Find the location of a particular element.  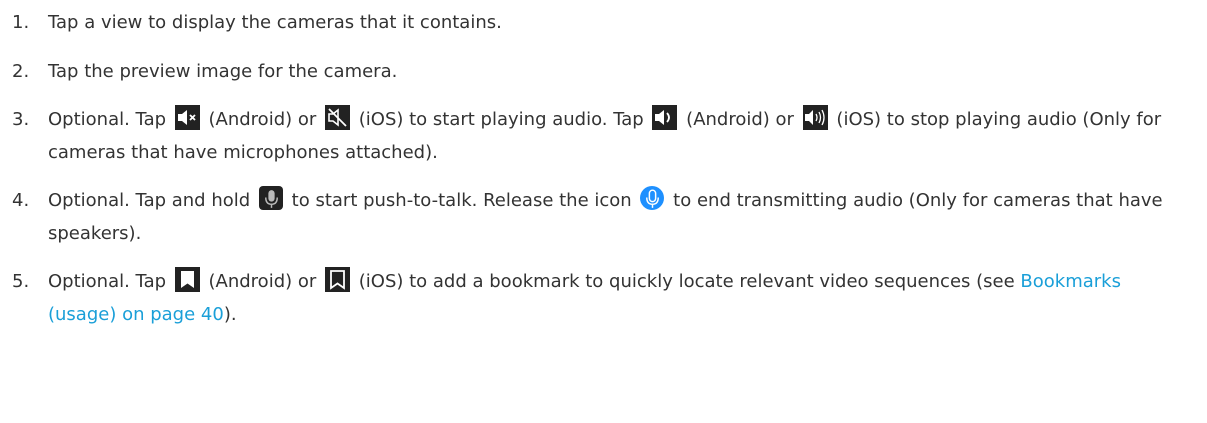

step-text: Optional. Tap and hold is located at coordinates (149, 200).